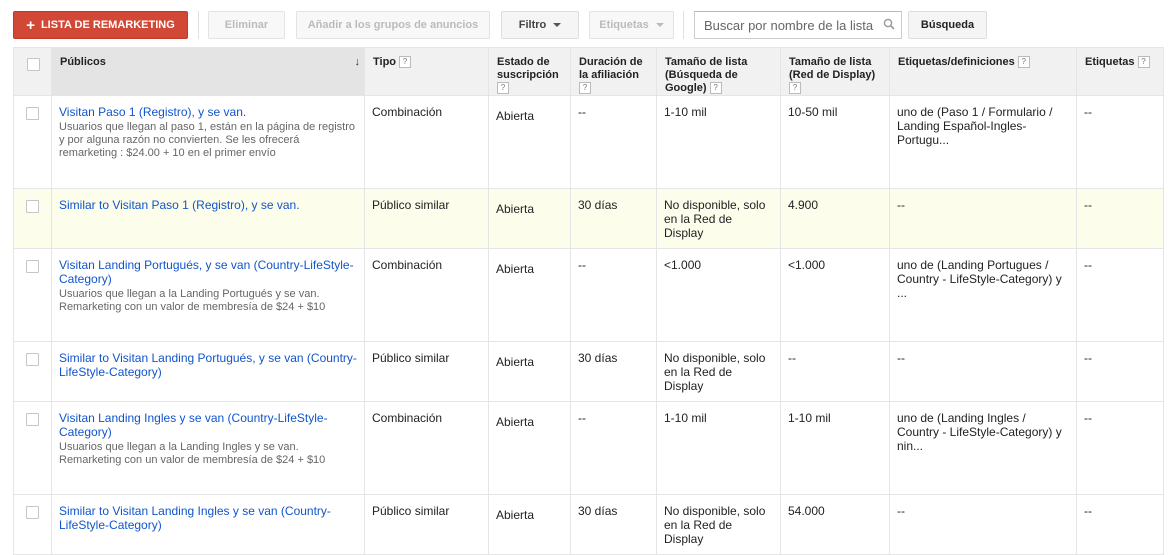 Image resolution: width=1176 pixels, height=555 pixels. I want to click on header-tam-display: Tamaño de lista (Red de Display)?, so click(835, 71).